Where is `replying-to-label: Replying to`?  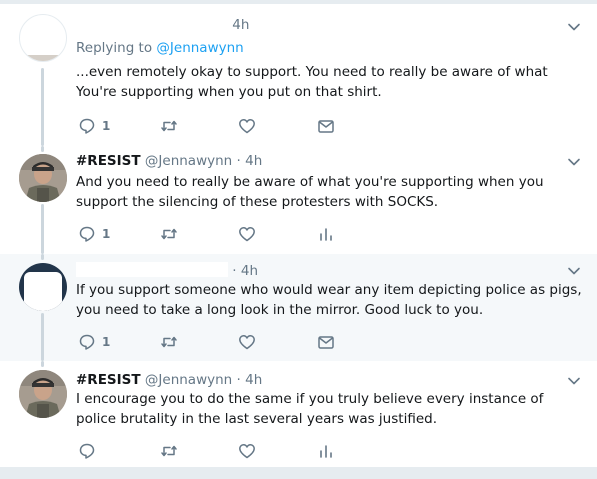 replying-to-label: Replying to is located at coordinates (114, 48).